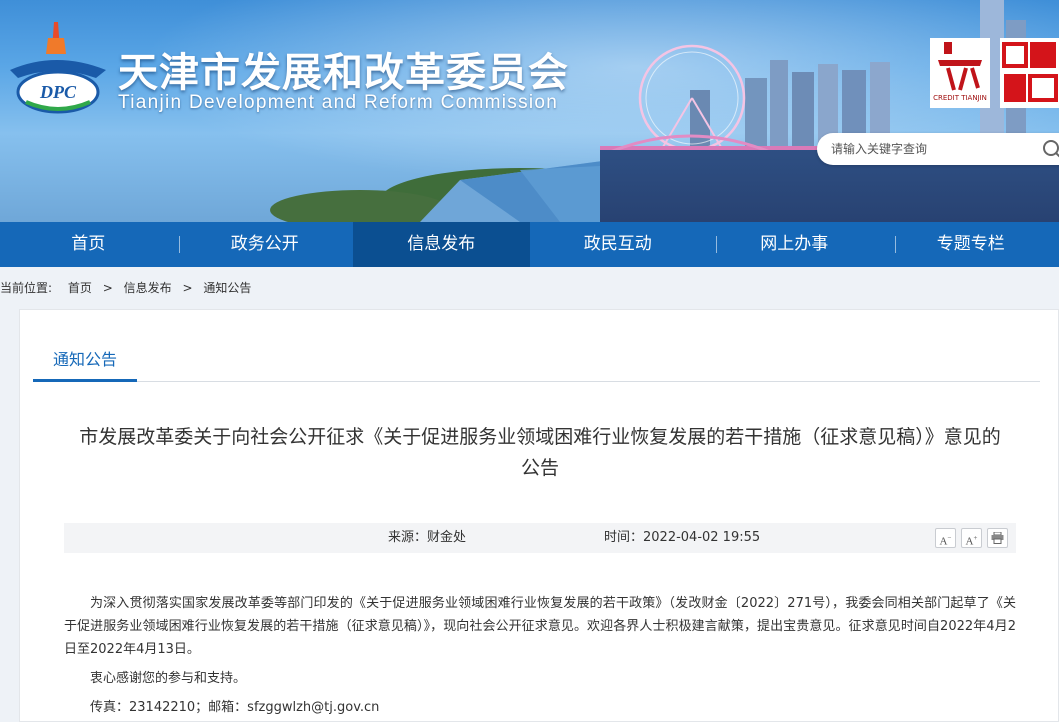 Image resolution: width=1059 pixels, height=722 pixels. Describe the element at coordinates (969, 541) in the screenshot. I see `font-increase-label: A` at that location.